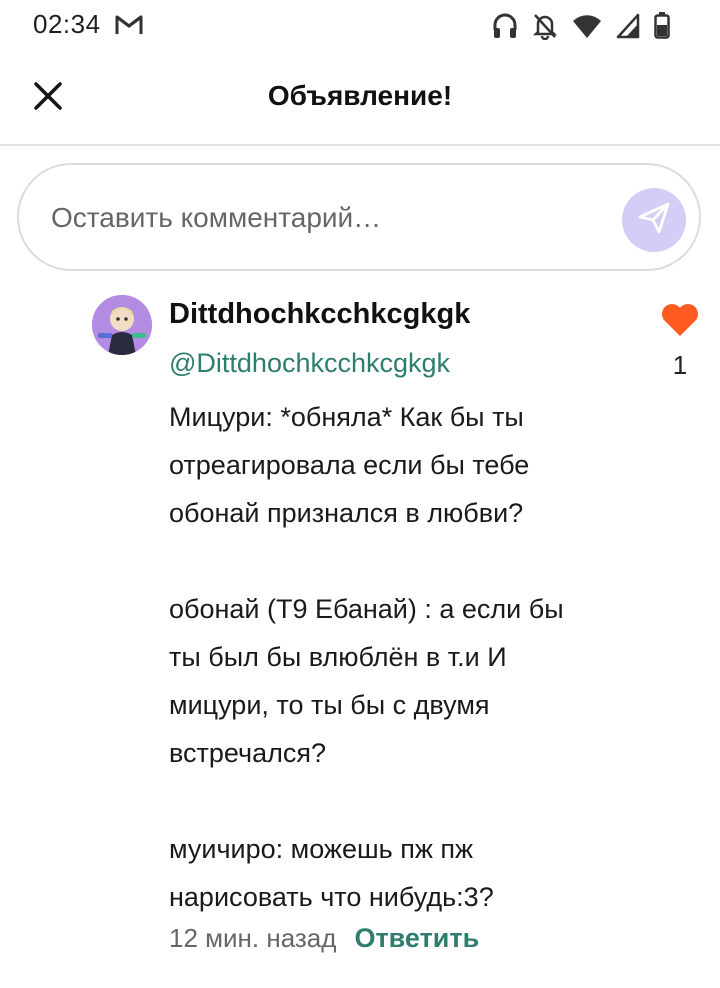 This screenshot has height=988, width=720. What do you see at coordinates (587, 26) in the screenshot?
I see `wifi-icon` at bounding box center [587, 26].